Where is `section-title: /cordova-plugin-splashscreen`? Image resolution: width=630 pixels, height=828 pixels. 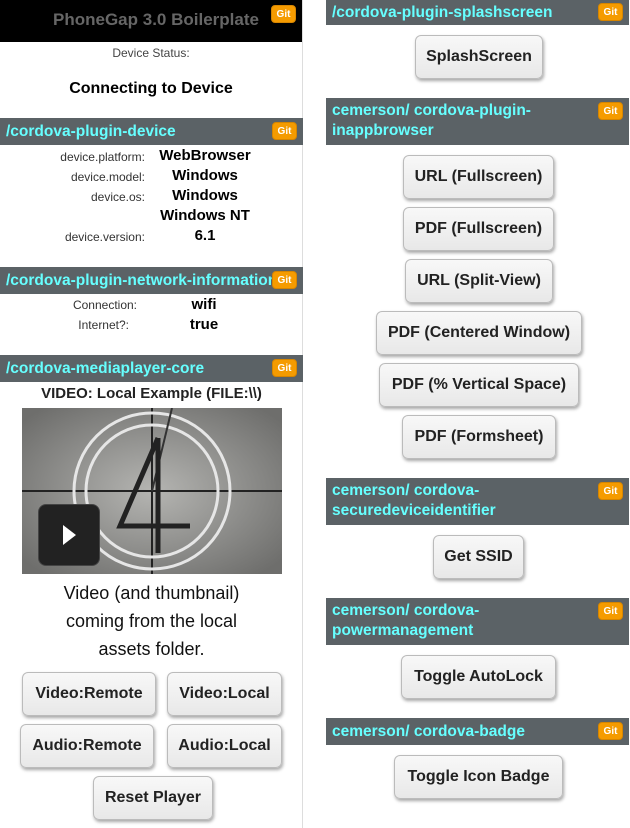
section-title: /cordova-plugin-splashscreen is located at coordinates (442, 12).